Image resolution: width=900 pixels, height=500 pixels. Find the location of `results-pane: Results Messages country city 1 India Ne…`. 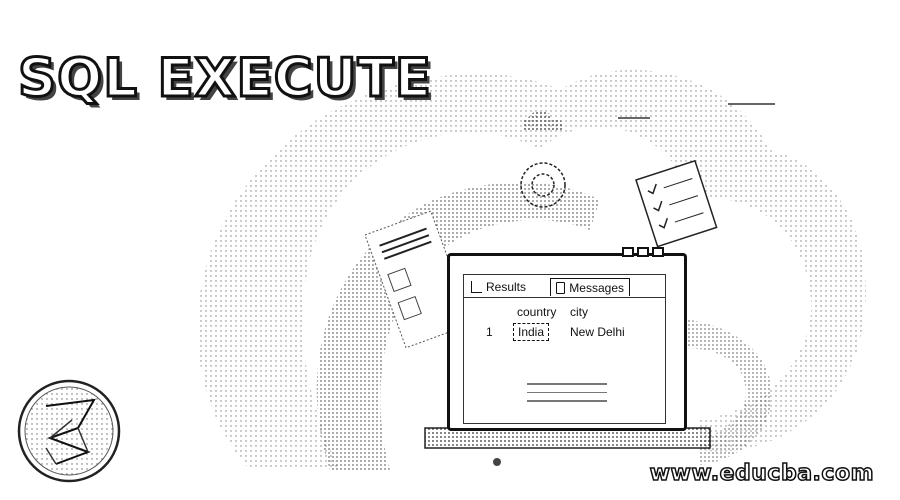

results-pane: Results Messages country city 1 India Ne… is located at coordinates (564, 349).